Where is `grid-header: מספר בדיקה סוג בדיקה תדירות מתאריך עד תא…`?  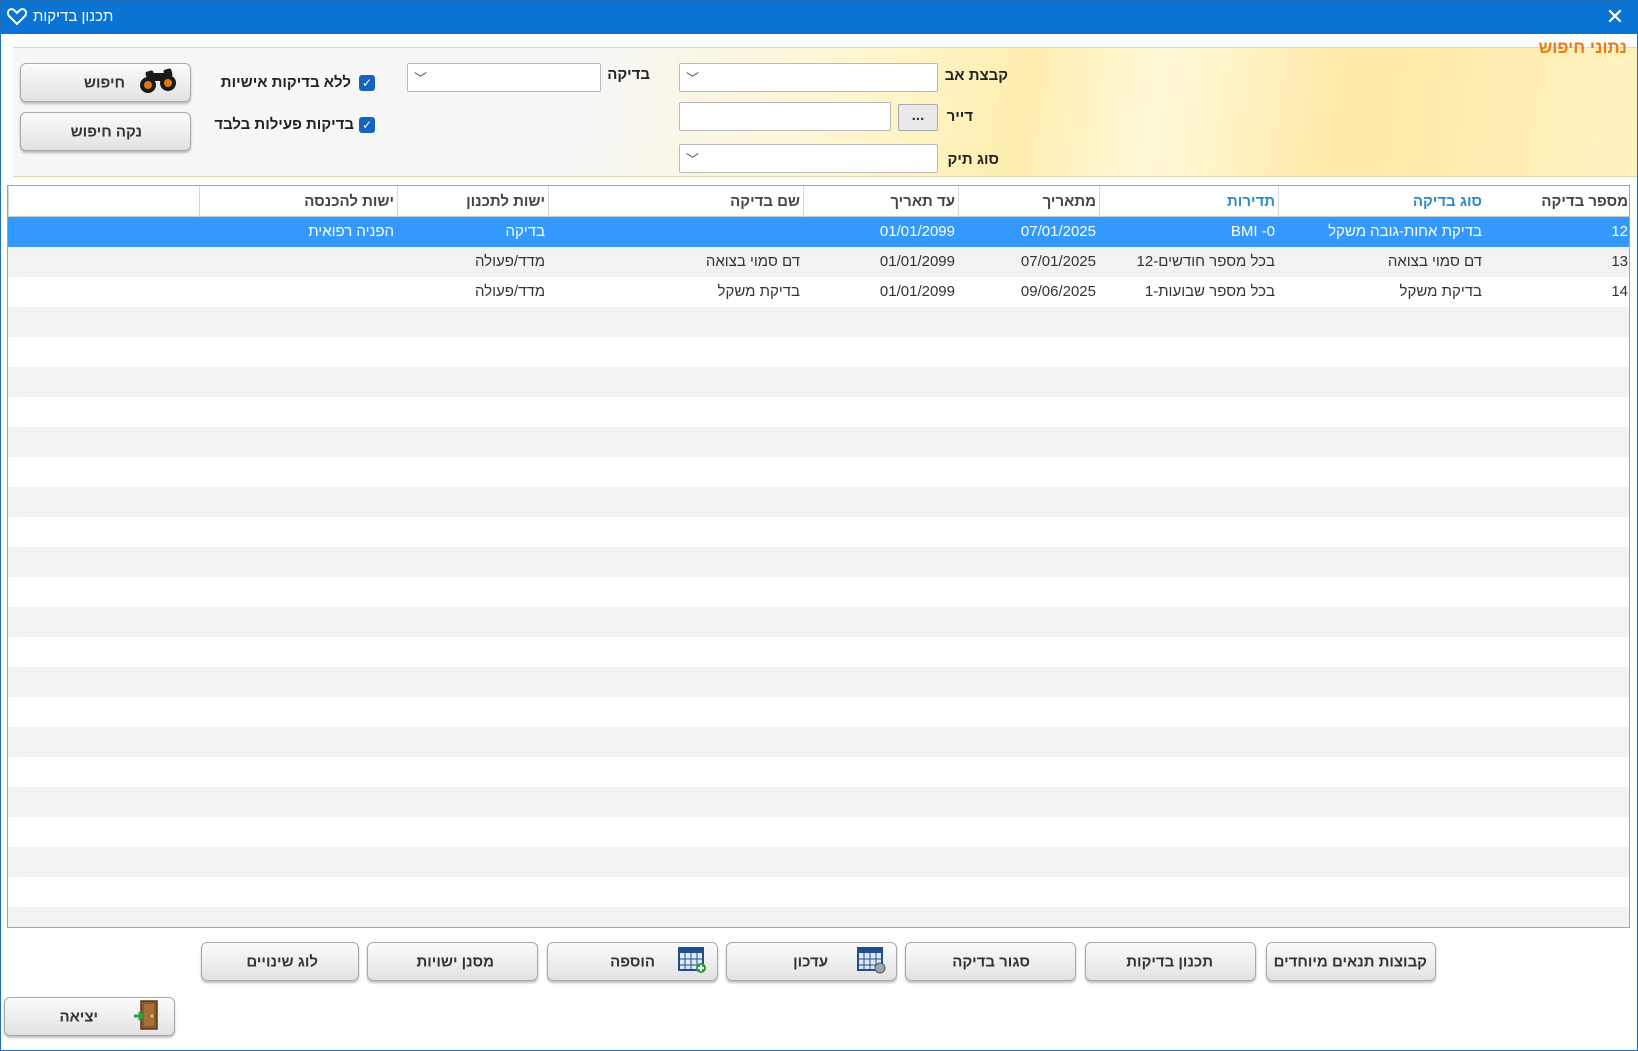 grid-header: מספר בדיקה סוג בדיקה תדירות מתאריך עד תא… is located at coordinates (818, 201).